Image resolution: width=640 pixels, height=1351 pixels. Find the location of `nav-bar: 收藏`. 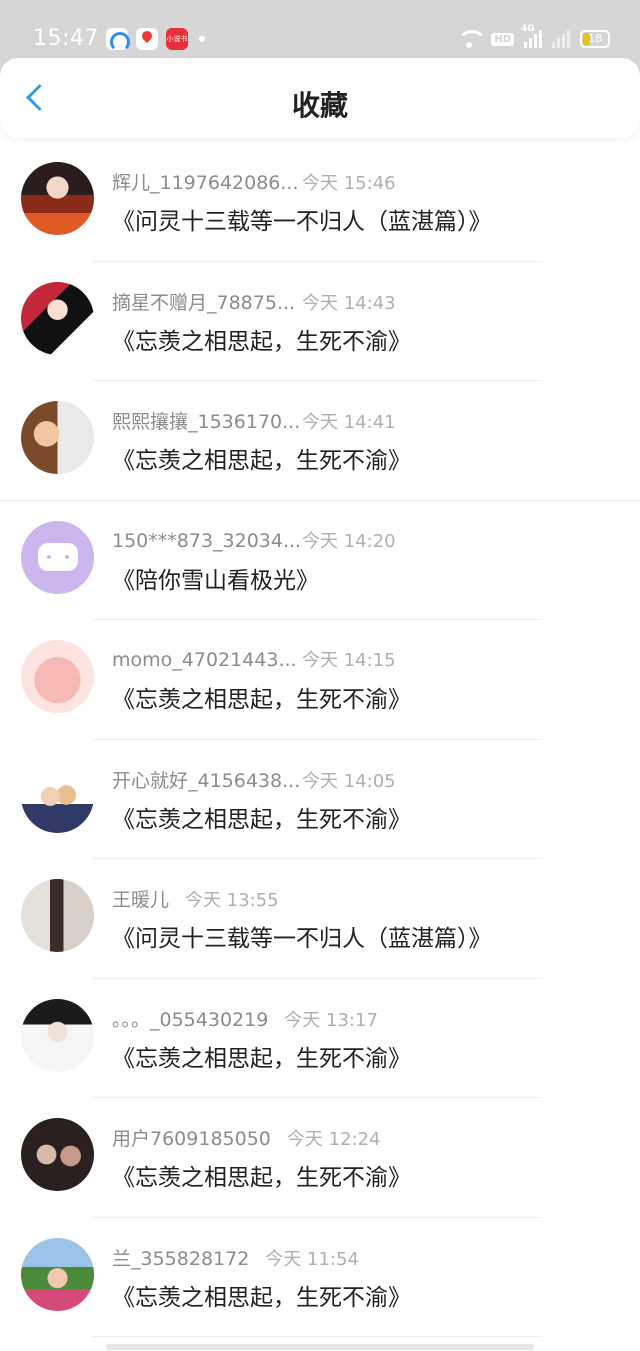

nav-bar: 收藏 is located at coordinates (320, 98).